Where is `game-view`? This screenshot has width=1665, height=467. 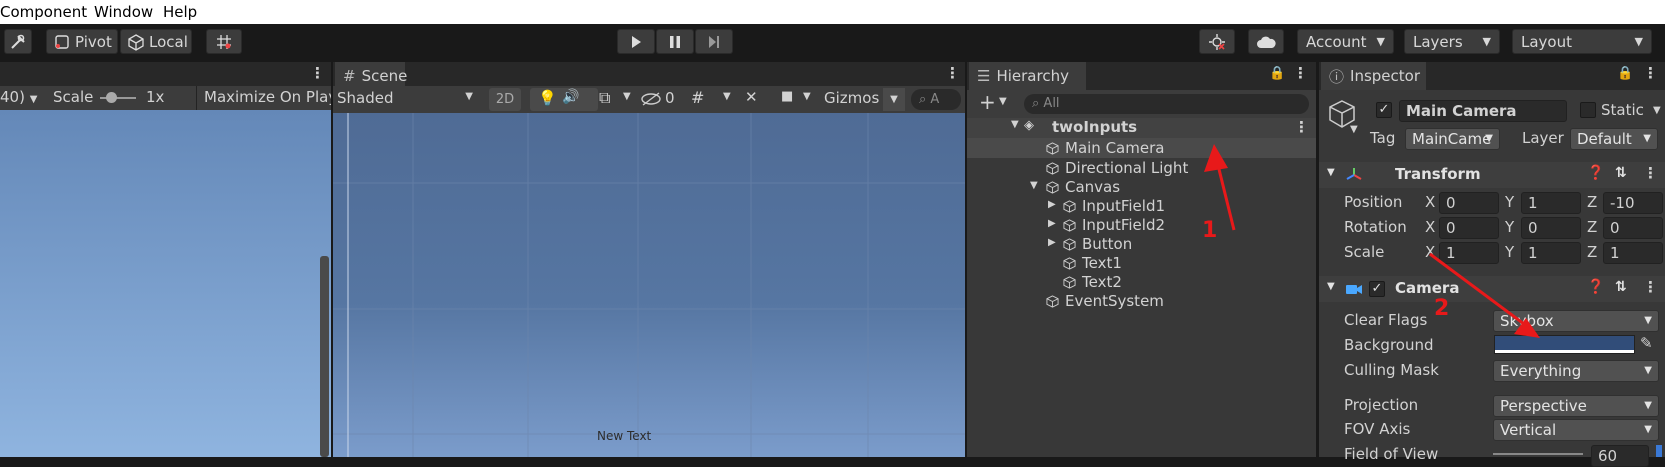 game-view is located at coordinates (165, 283).